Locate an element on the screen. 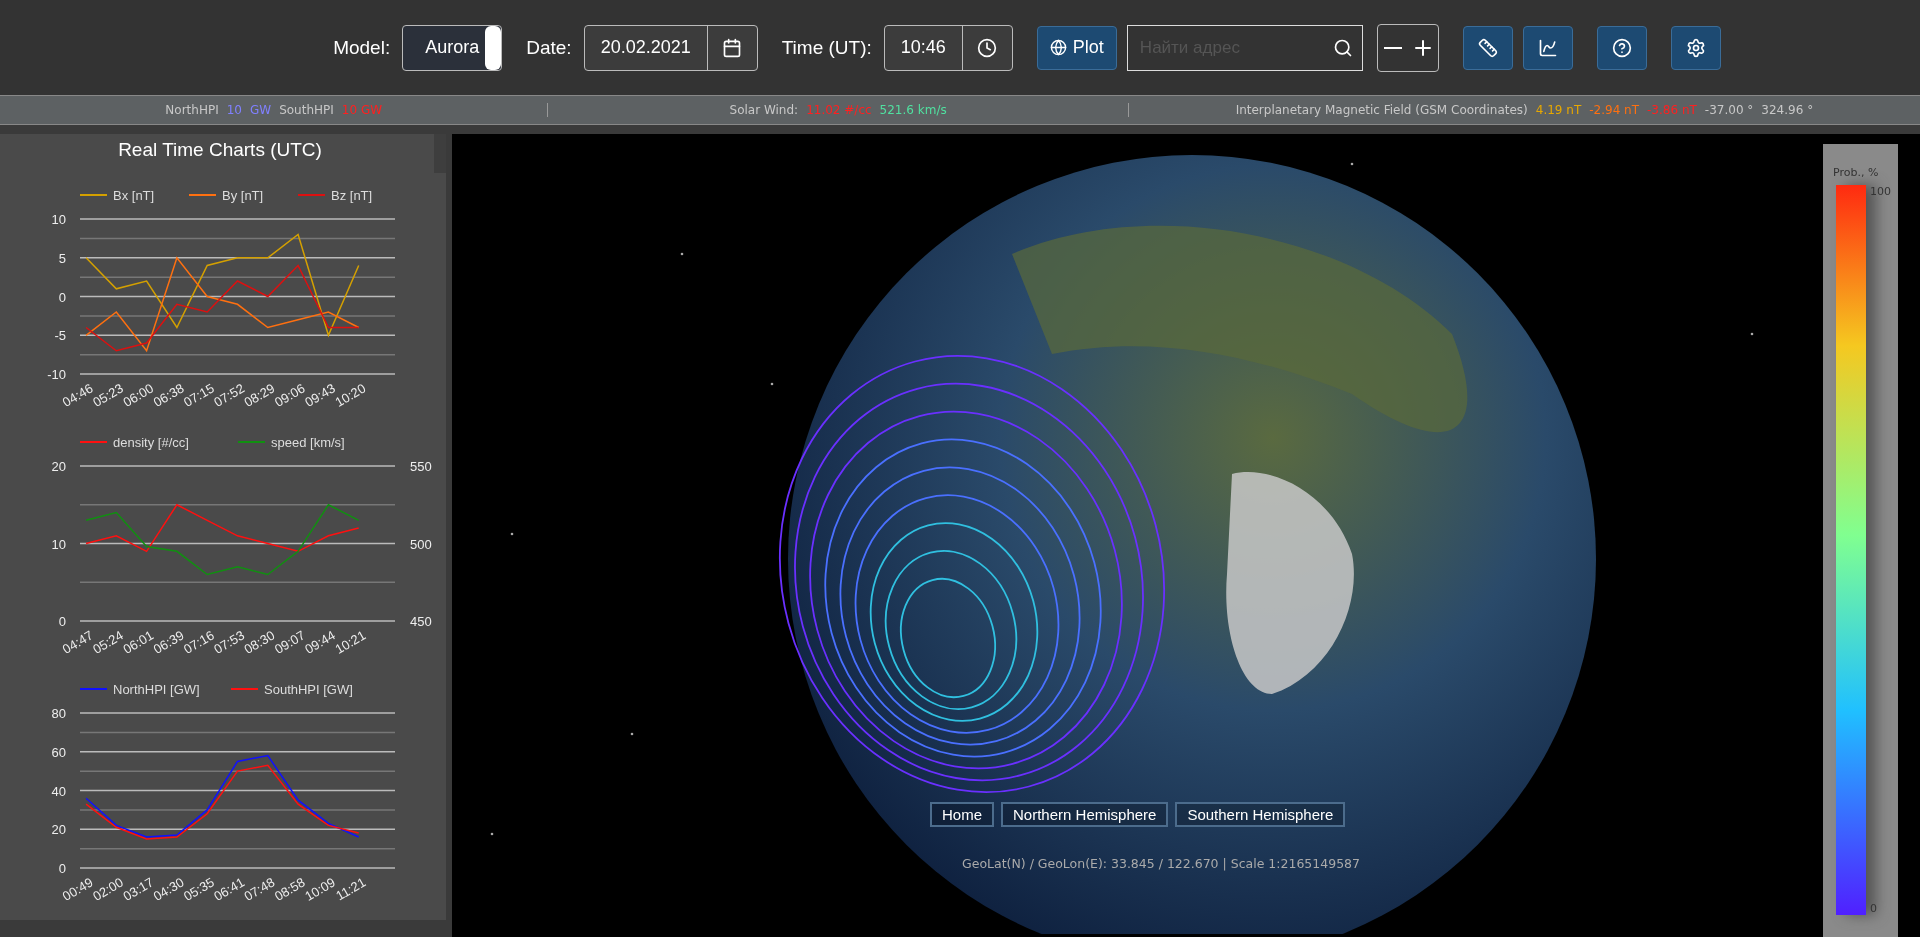  legend-entry: By [nT] is located at coordinates (226, 195).